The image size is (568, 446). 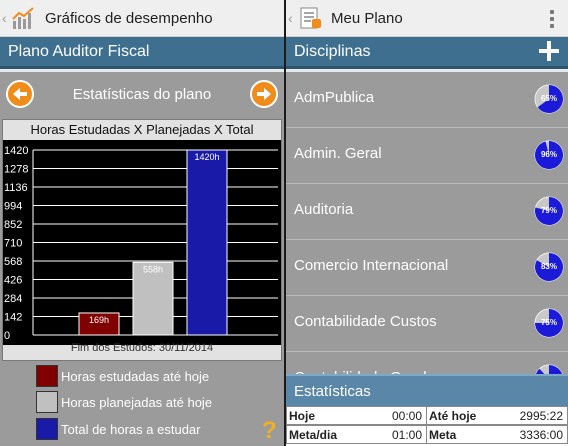 I want to click on y-tick-label: 852, so click(x=13, y=225).